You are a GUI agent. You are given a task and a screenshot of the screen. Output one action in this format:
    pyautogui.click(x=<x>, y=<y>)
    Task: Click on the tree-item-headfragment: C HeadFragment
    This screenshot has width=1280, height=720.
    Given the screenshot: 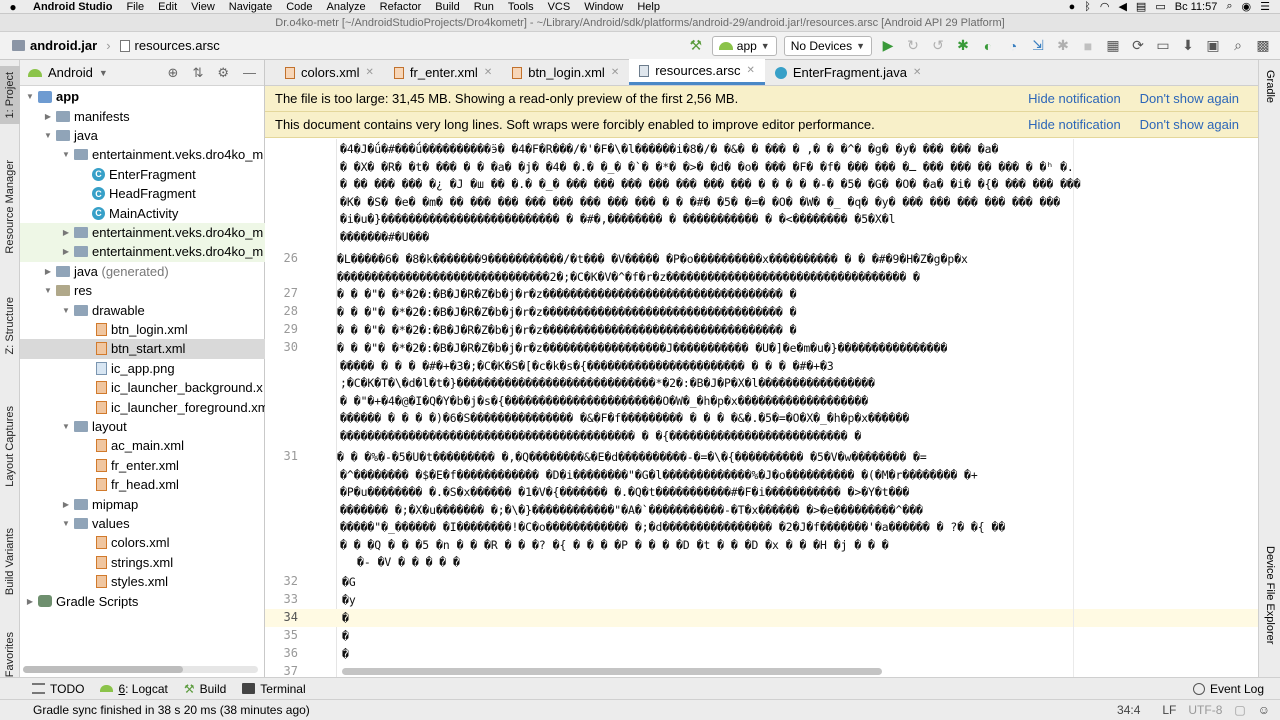 What is the action you would take?
    pyautogui.click(x=142, y=193)
    